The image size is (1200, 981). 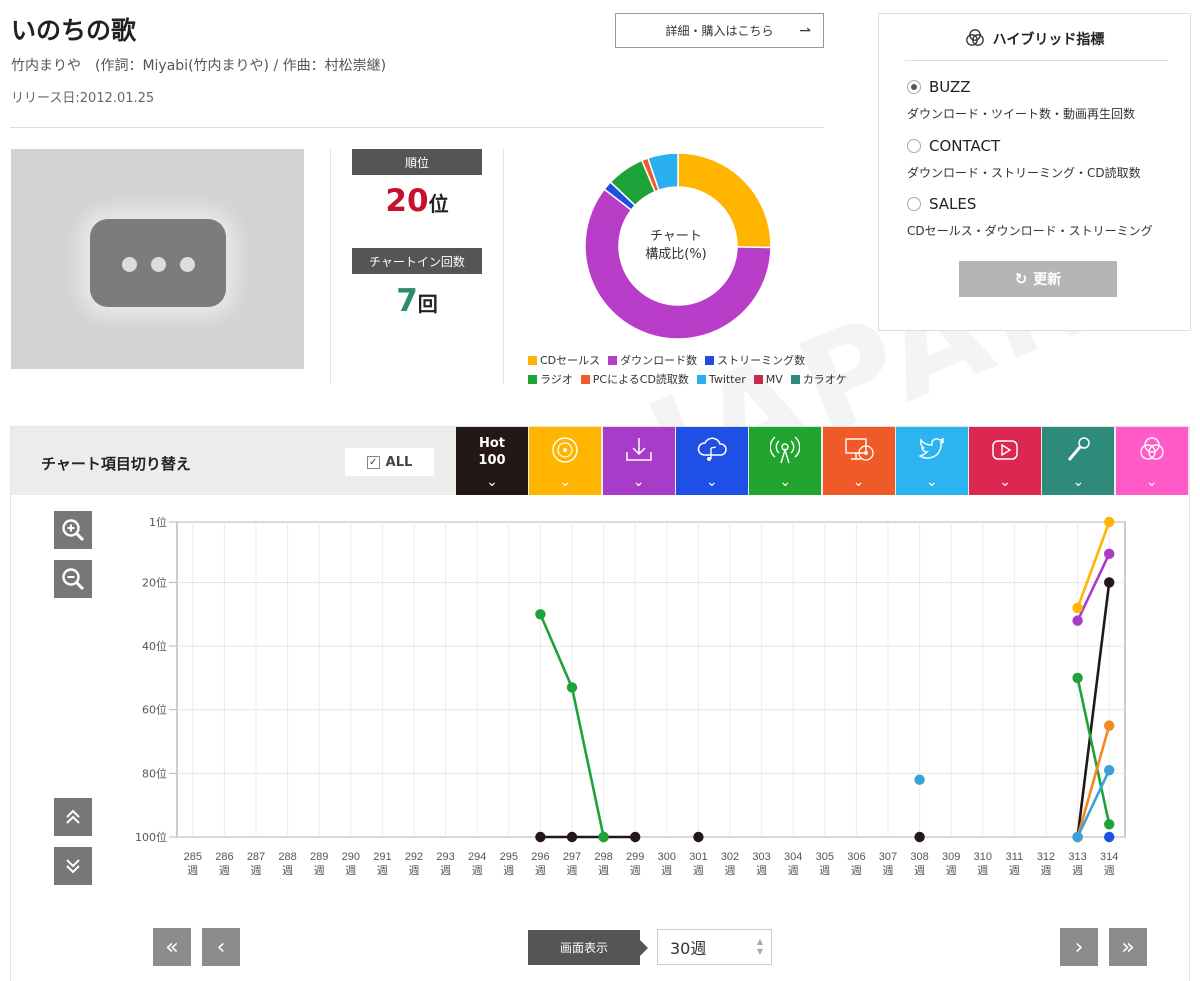 What do you see at coordinates (565, 461) in the screenshot?
I see `category-tab-cd-sales: ⌄` at bounding box center [565, 461].